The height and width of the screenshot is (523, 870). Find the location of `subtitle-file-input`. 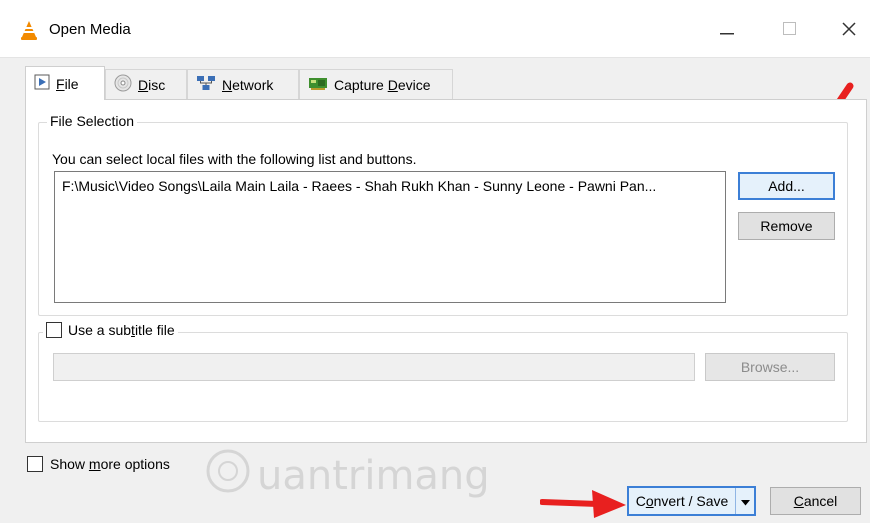

subtitle-file-input is located at coordinates (374, 367).